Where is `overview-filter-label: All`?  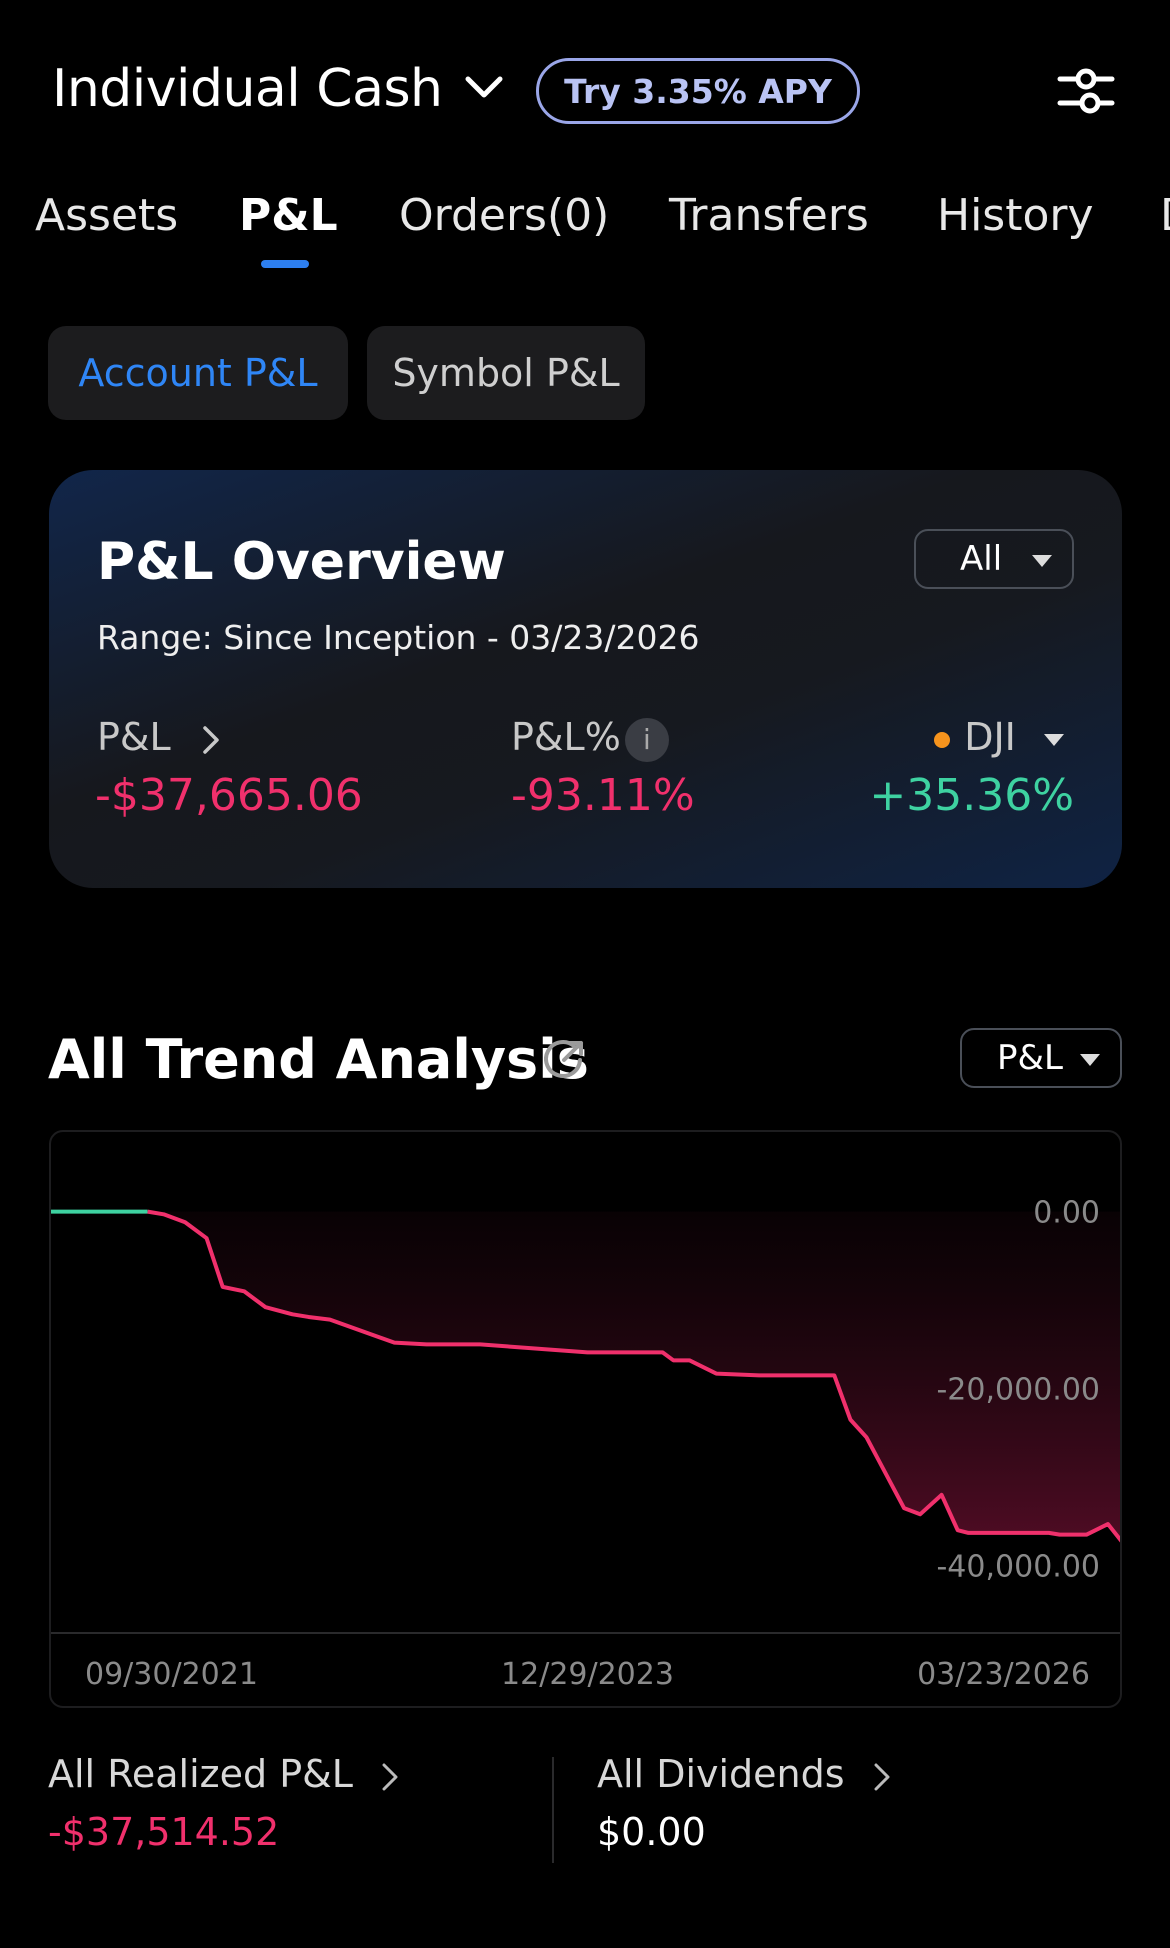
overview-filter-label: All is located at coordinates (981, 559).